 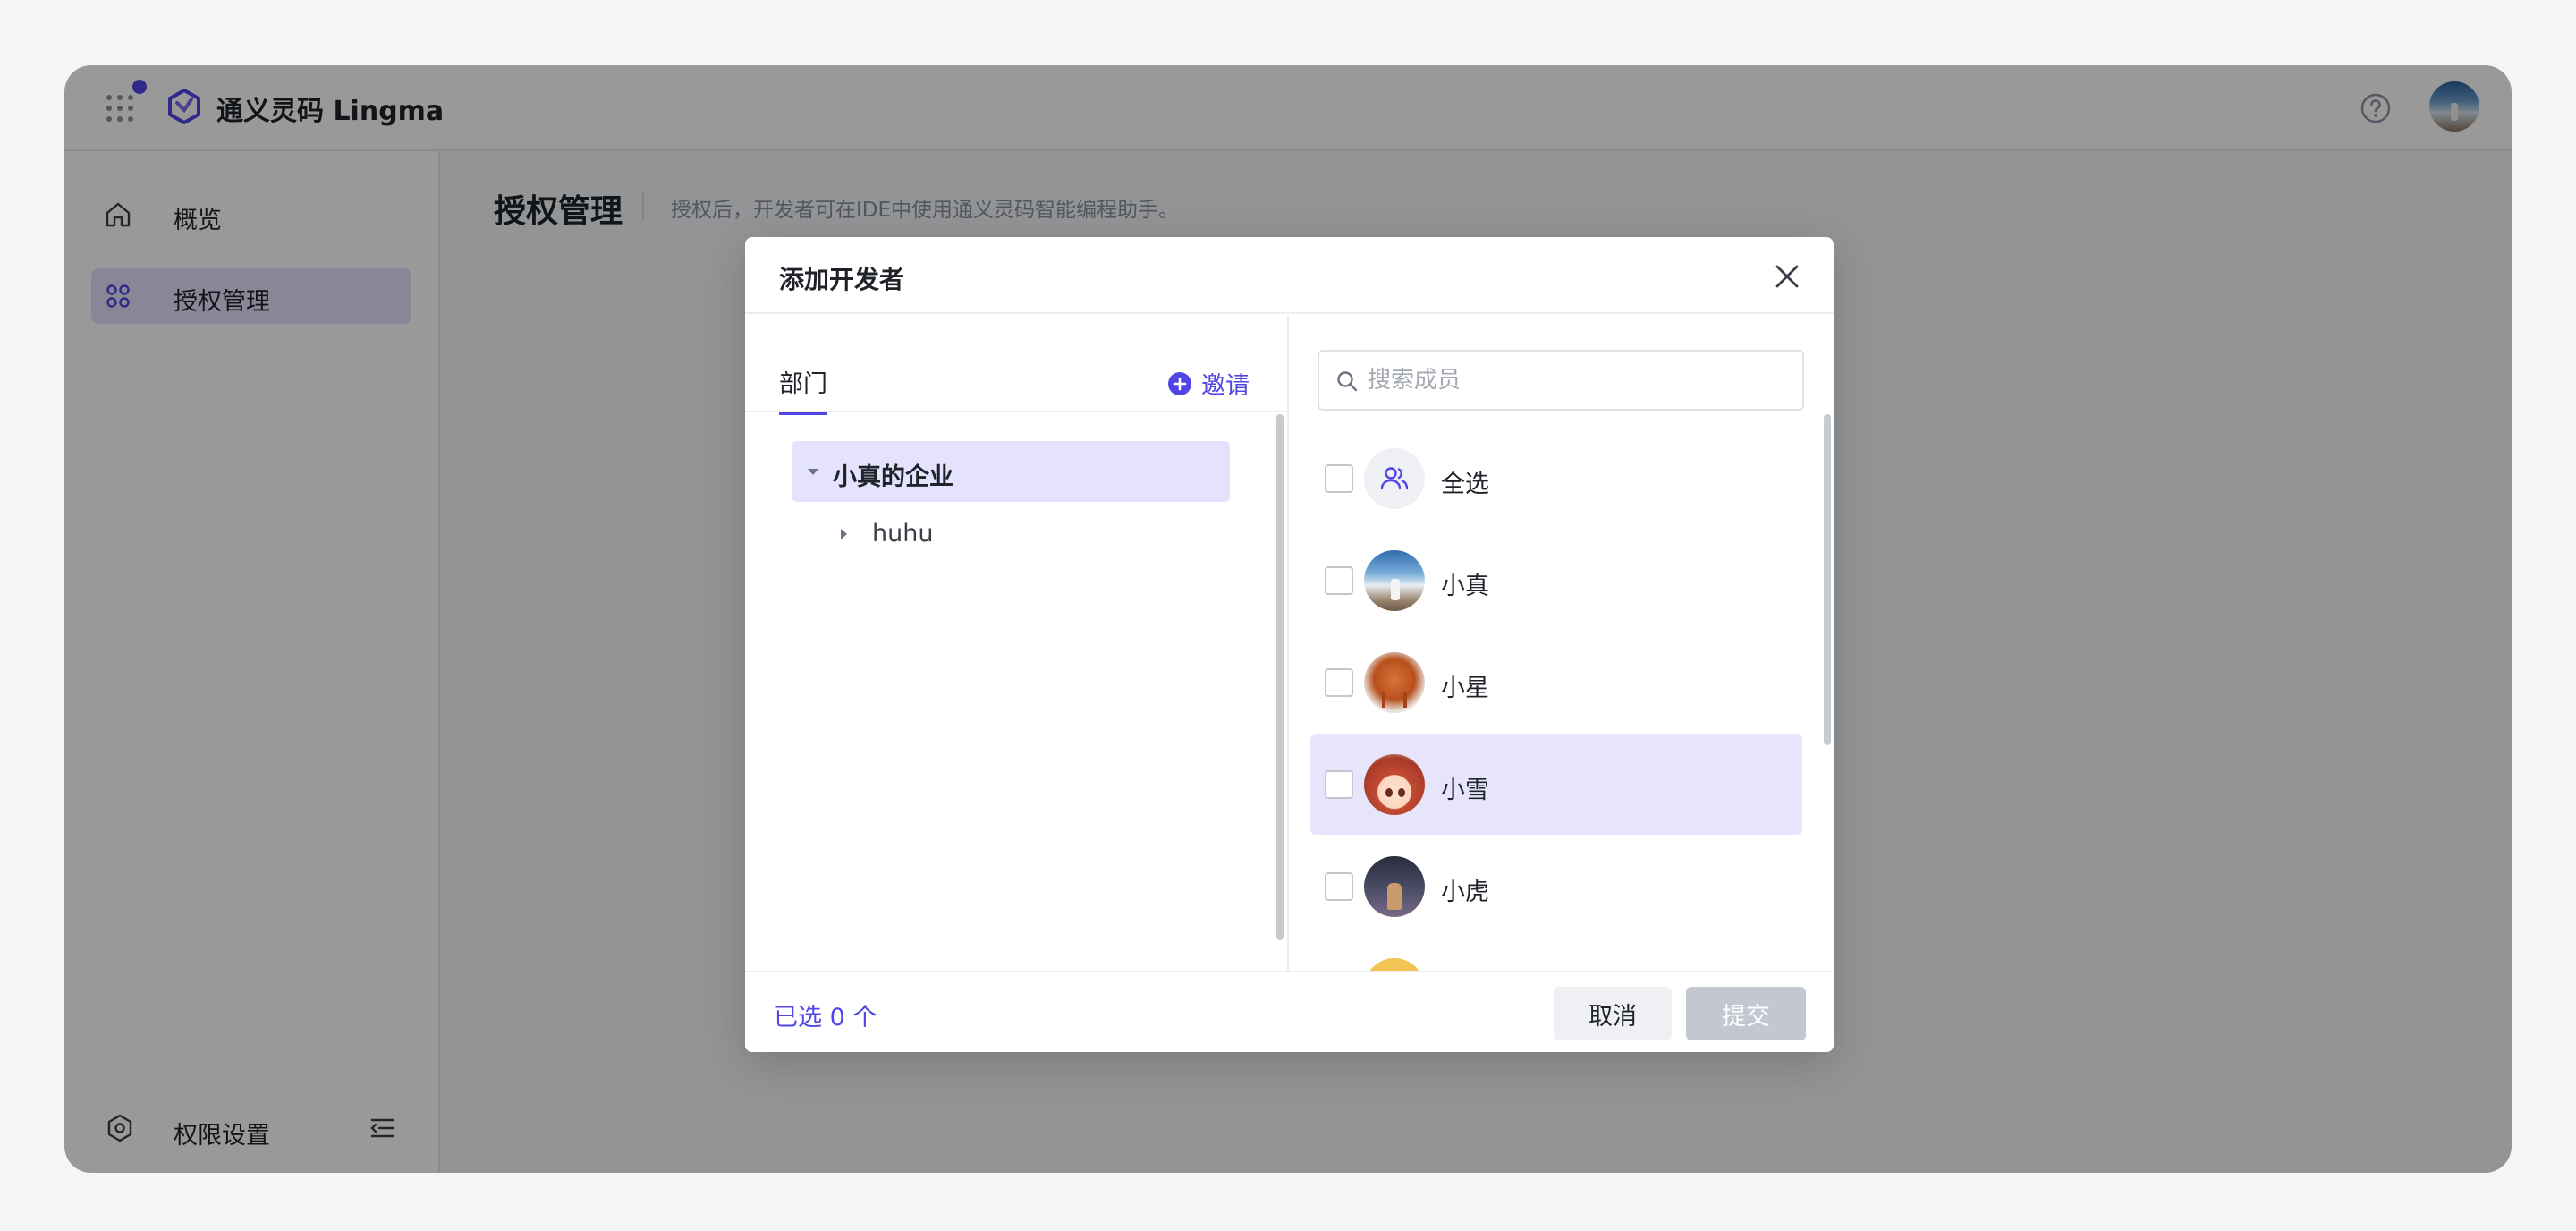 What do you see at coordinates (1017, 411) in the screenshot?
I see `tabs-divider` at bounding box center [1017, 411].